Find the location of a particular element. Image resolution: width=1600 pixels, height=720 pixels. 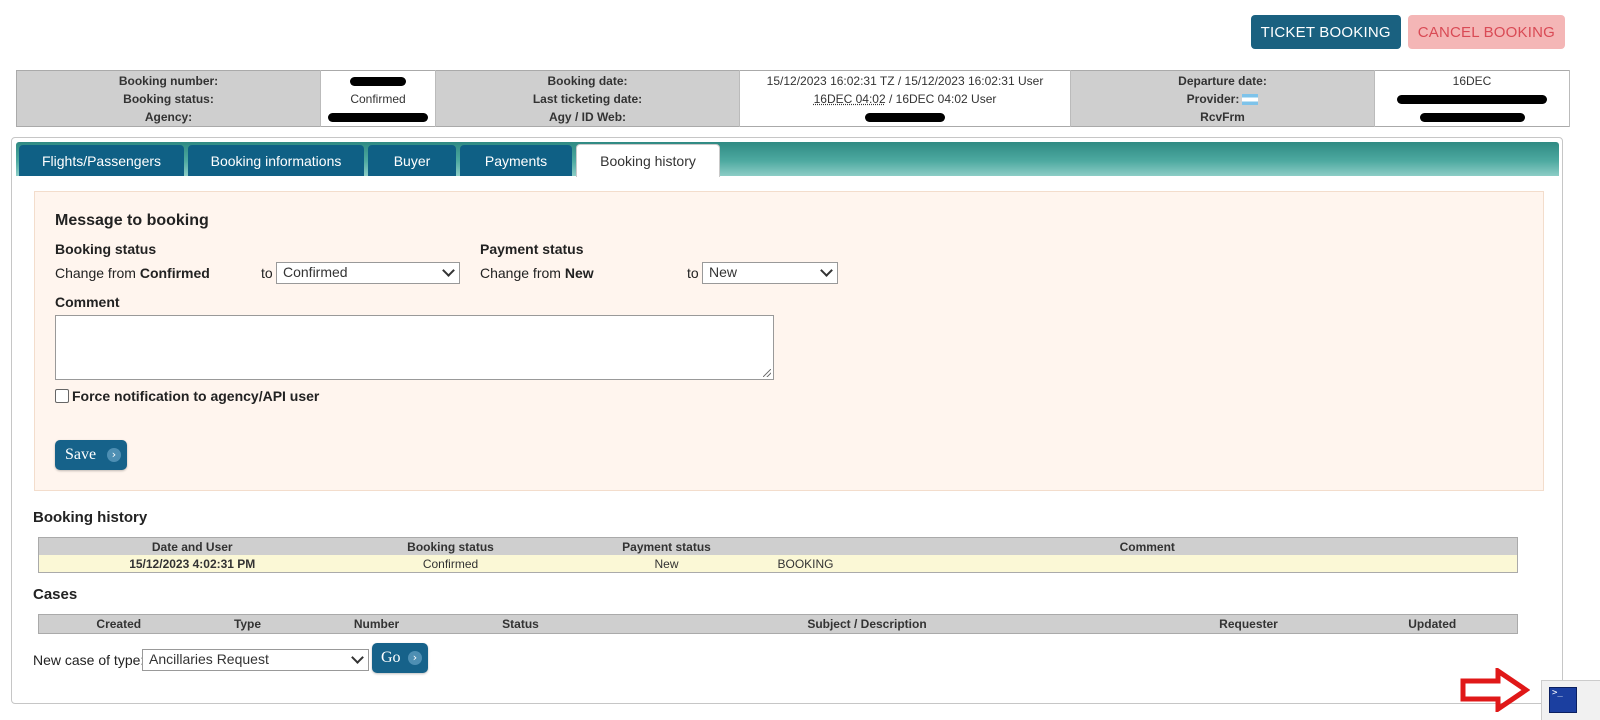

resize-handle is located at coordinates (767, 373).